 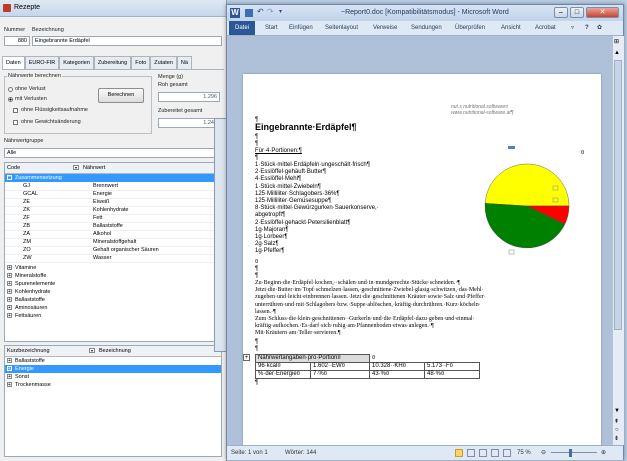 I want to click on zoom-slider-track, so click(x=574, y=452).